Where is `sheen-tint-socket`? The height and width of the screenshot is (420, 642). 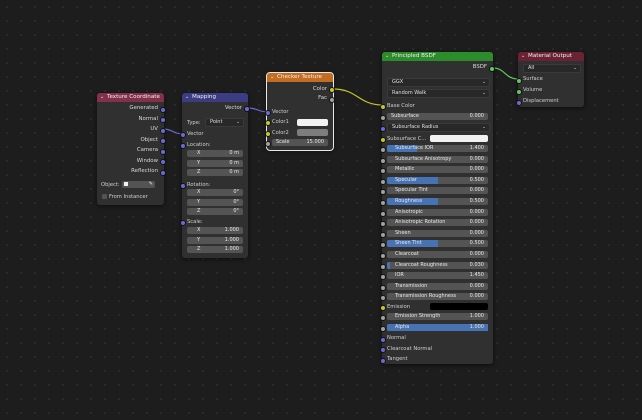 sheen-tint-socket is located at coordinates (383, 245).